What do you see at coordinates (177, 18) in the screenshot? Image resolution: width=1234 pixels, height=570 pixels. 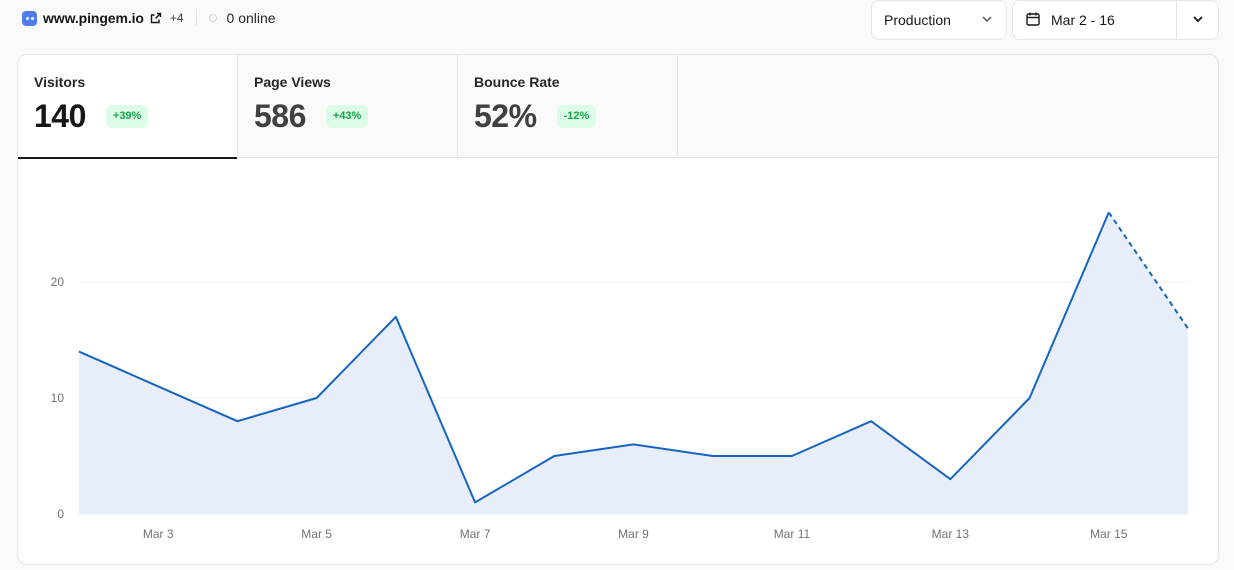 I see `more-sites-count: +4` at bounding box center [177, 18].